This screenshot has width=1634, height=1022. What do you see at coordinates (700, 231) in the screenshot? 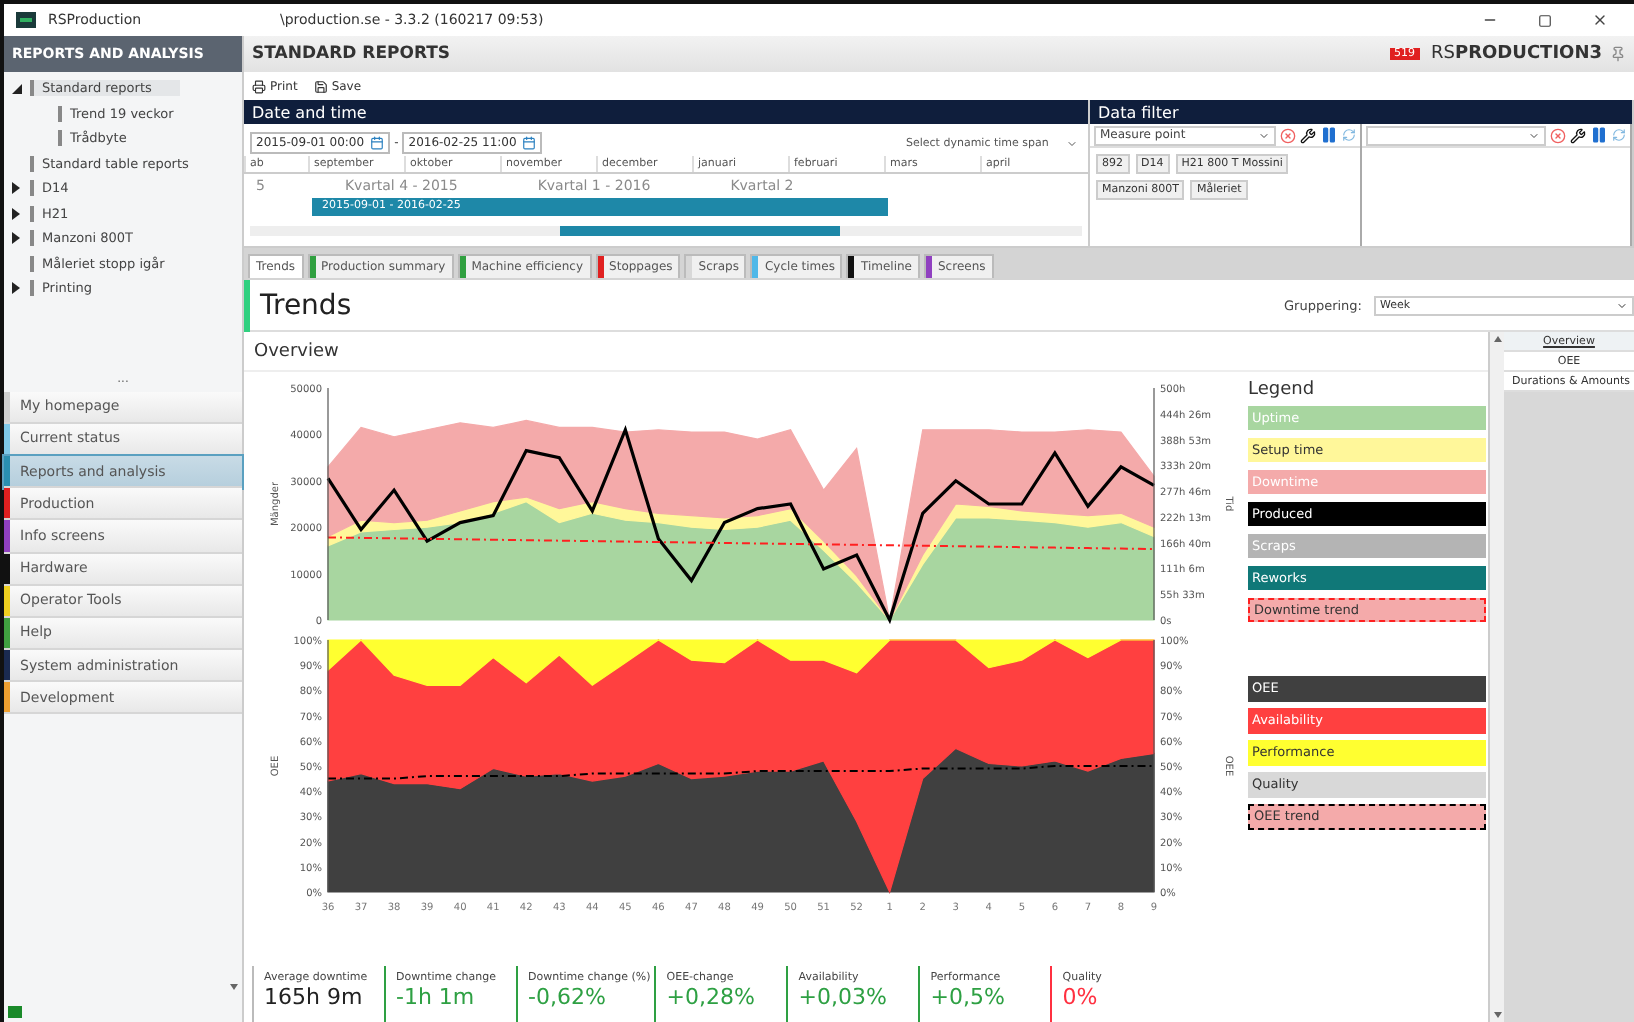
I see `scrollbar-thumb` at bounding box center [700, 231].